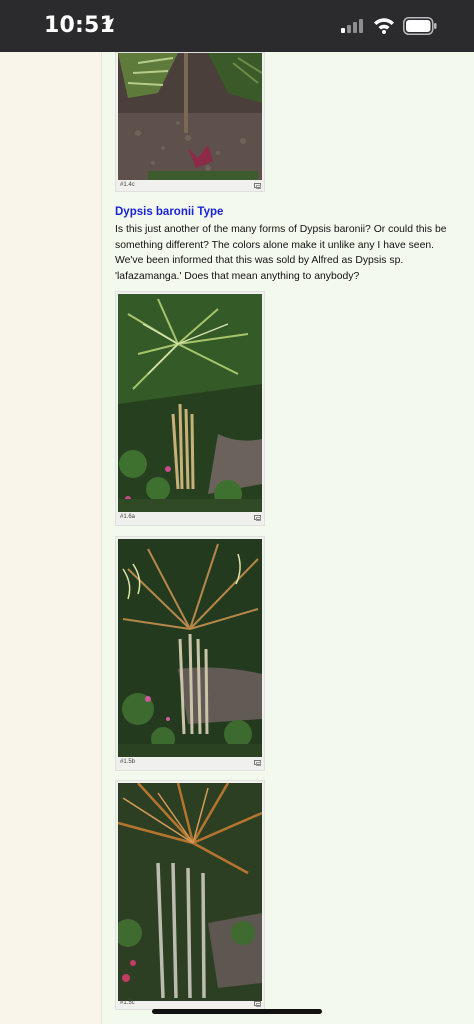  What do you see at coordinates (127, 1003) in the screenshot?
I see `photo-caption: #1.5c` at bounding box center [127, 1003].